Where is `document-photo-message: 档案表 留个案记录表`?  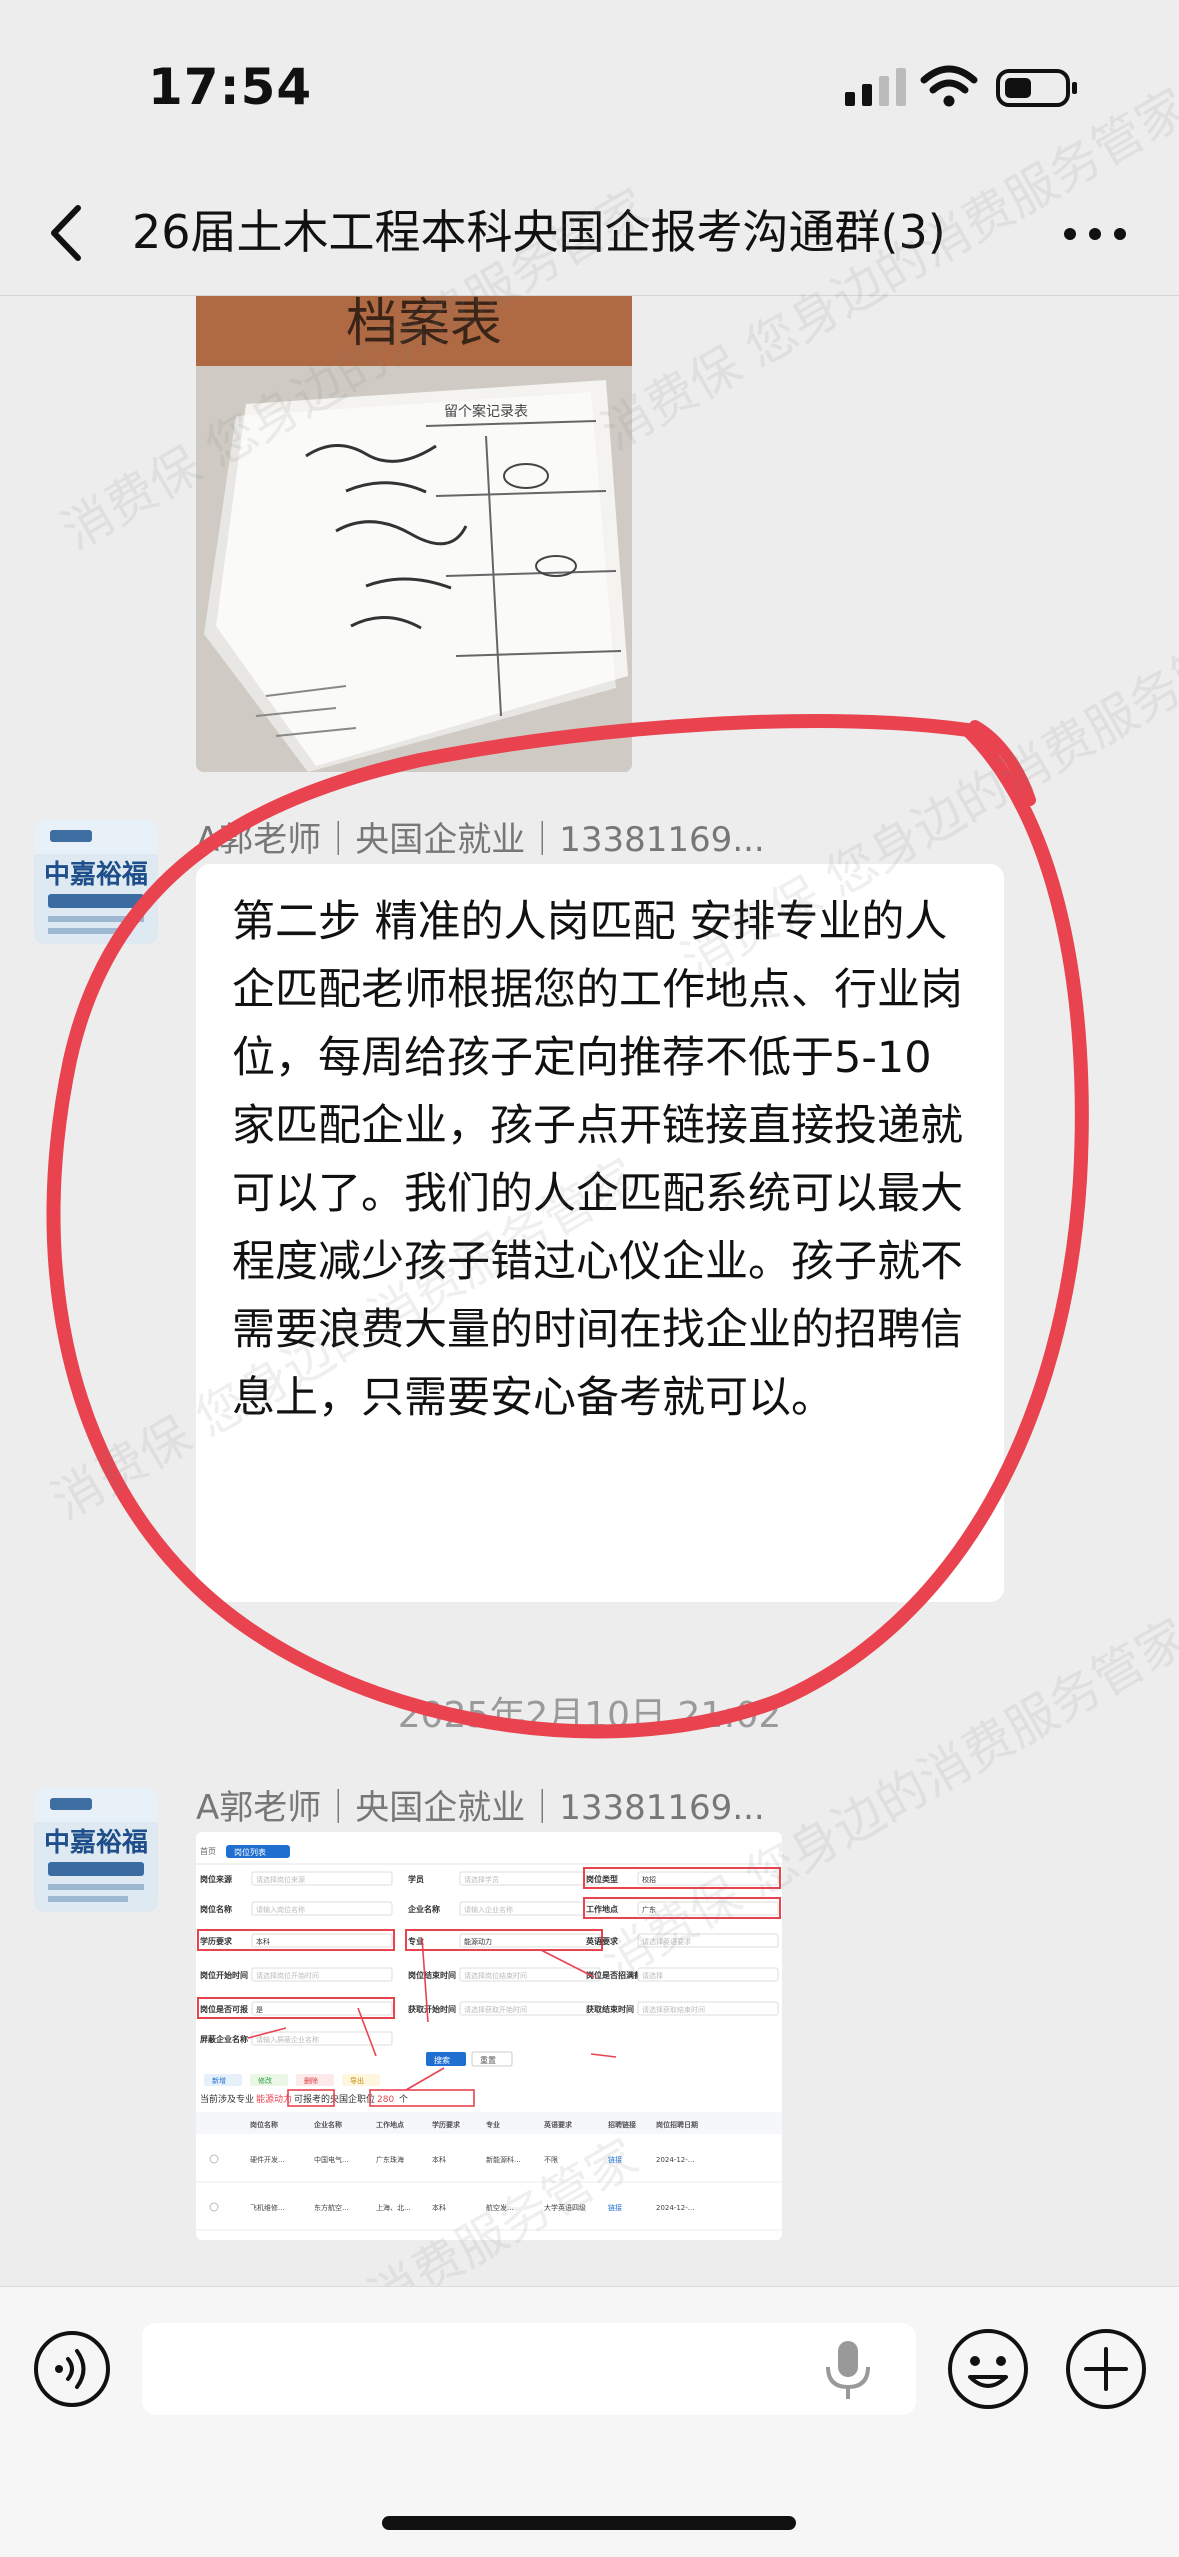
document-photo-message: 档案表 留个案记录表 is located at coordinates (414, 534).